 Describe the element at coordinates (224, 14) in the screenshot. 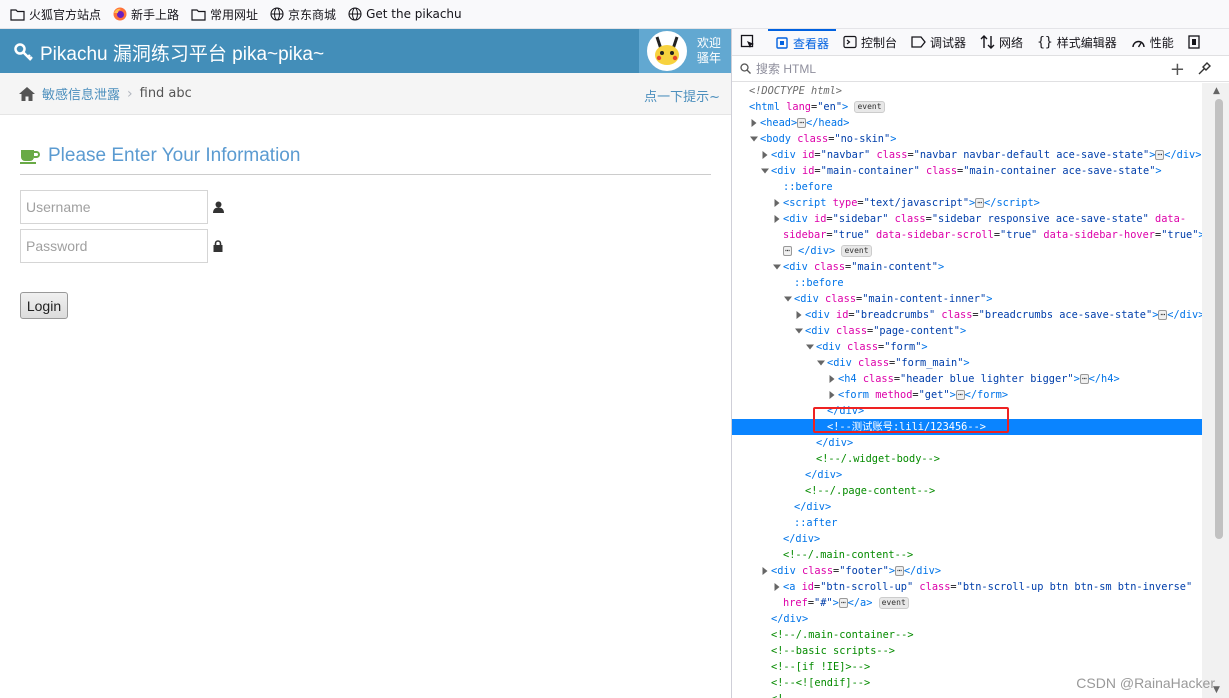

I see `bookmark-common-sites: 常用网址` at that location.